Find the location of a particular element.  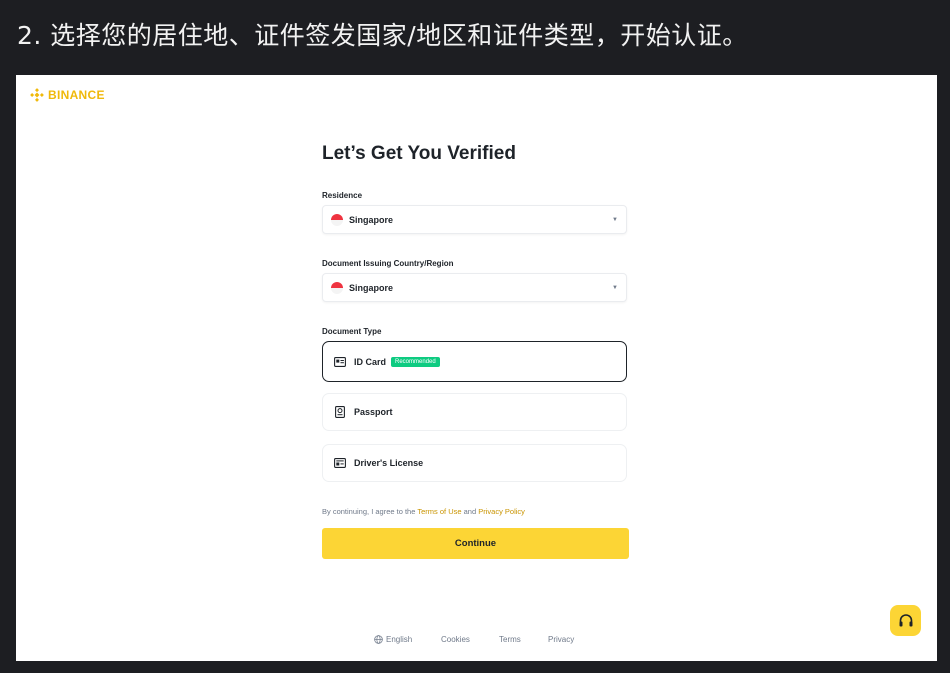

terms-of-use-link: Terms of Use is located at coordinates (439, 511).